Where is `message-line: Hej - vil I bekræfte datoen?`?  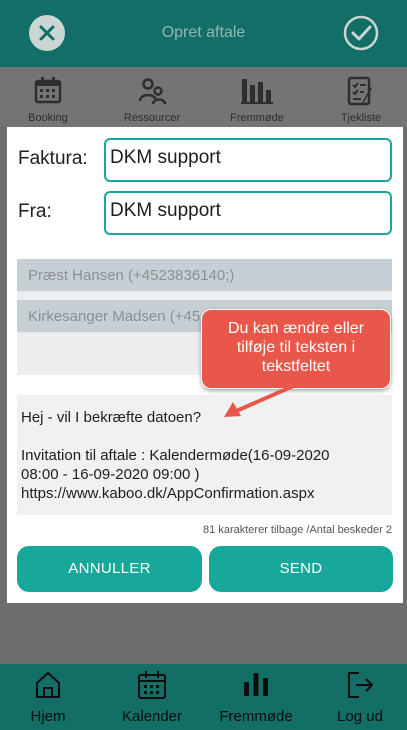
message-line: Hej - vil I bekræfte datoen? is located at coordinates (111, 417).